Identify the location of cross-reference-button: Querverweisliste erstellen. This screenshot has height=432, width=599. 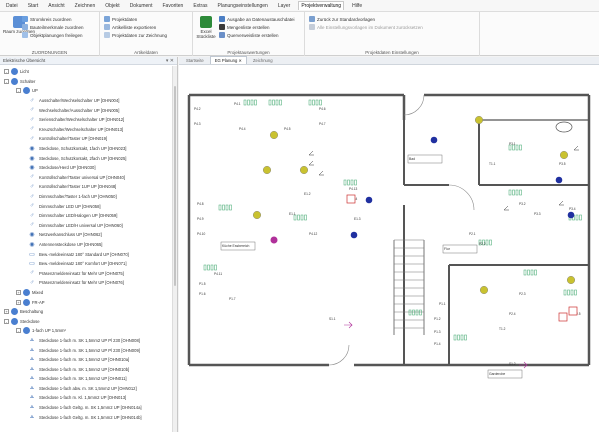
(249, 35).